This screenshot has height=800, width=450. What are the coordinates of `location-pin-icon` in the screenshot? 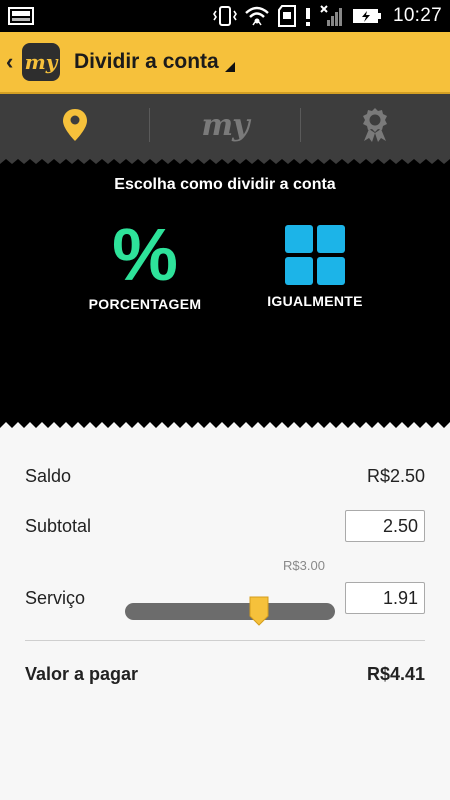 It's located at (74, 125).